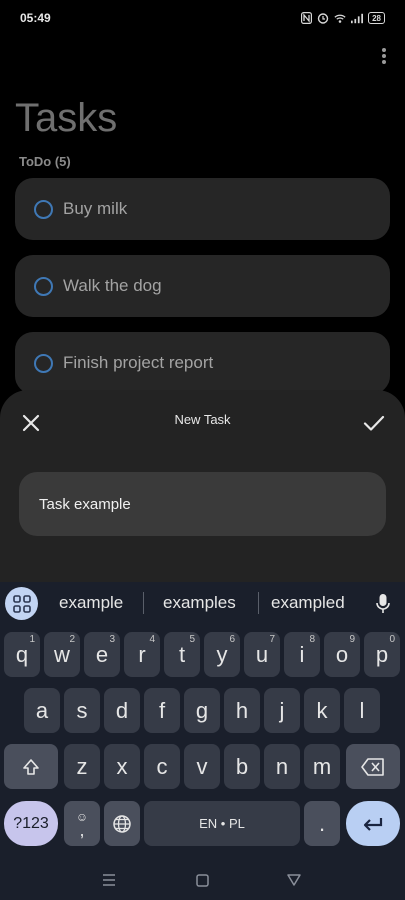 Image resolution: width=405 pixels, height=900 pixels. I want to click on key: n, so click(282, 766).